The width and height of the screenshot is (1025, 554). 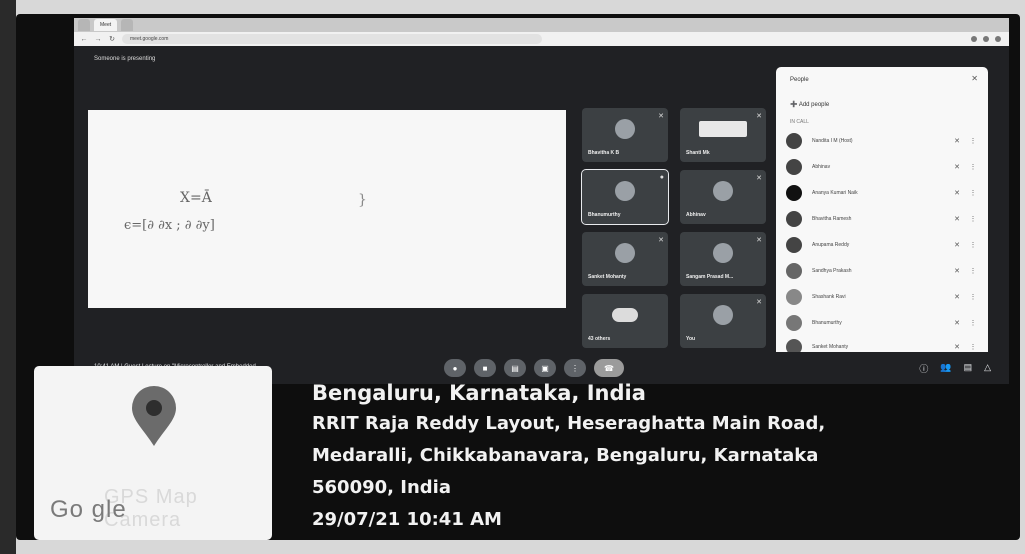 What do you see at coordinates (723, 321) in the screenshot?
I see `self-tile: You ✕` at bounding box center [723, 321].